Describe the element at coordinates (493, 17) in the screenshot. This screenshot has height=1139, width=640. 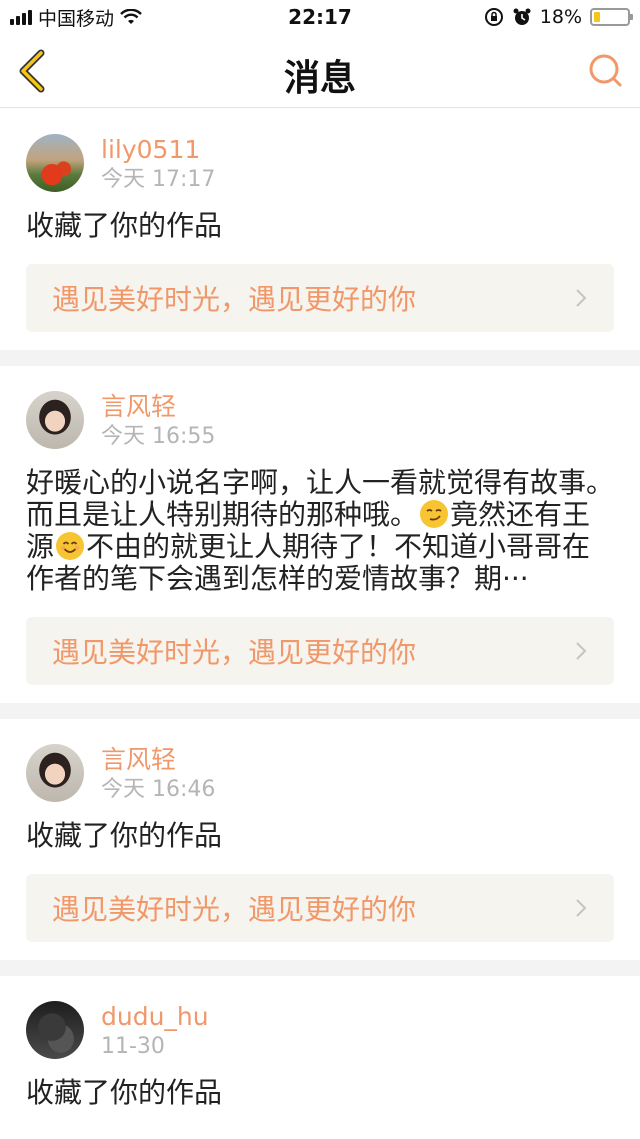
I see `lock-rotation-icon` at that location.